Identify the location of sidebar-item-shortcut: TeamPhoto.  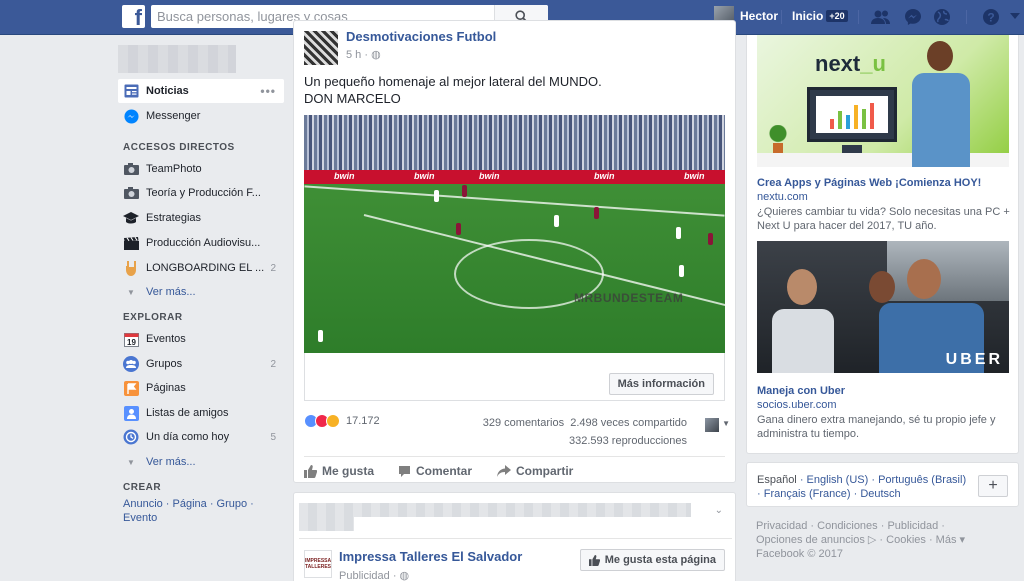
(201, 169).